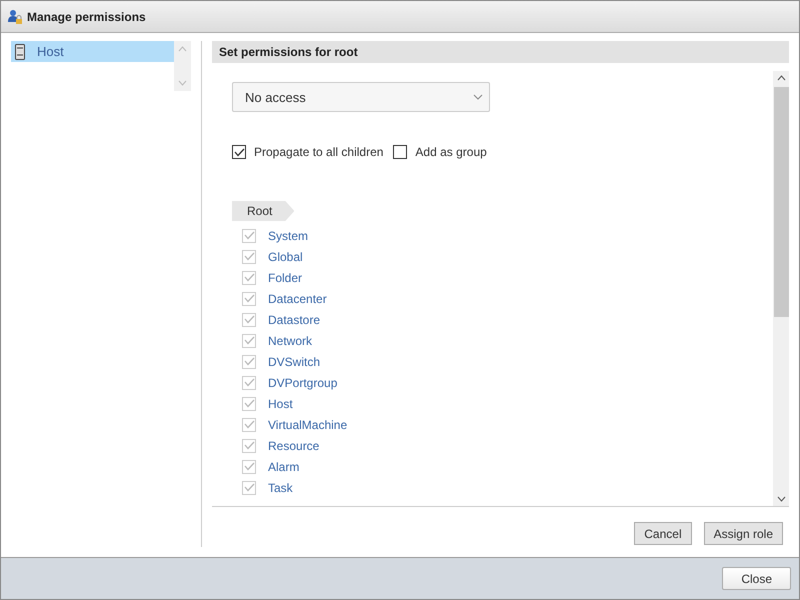 The image size is (800, 600). Describe the element at coordinates (20, 52) in the screenshot. I see `server-icon` at that location.